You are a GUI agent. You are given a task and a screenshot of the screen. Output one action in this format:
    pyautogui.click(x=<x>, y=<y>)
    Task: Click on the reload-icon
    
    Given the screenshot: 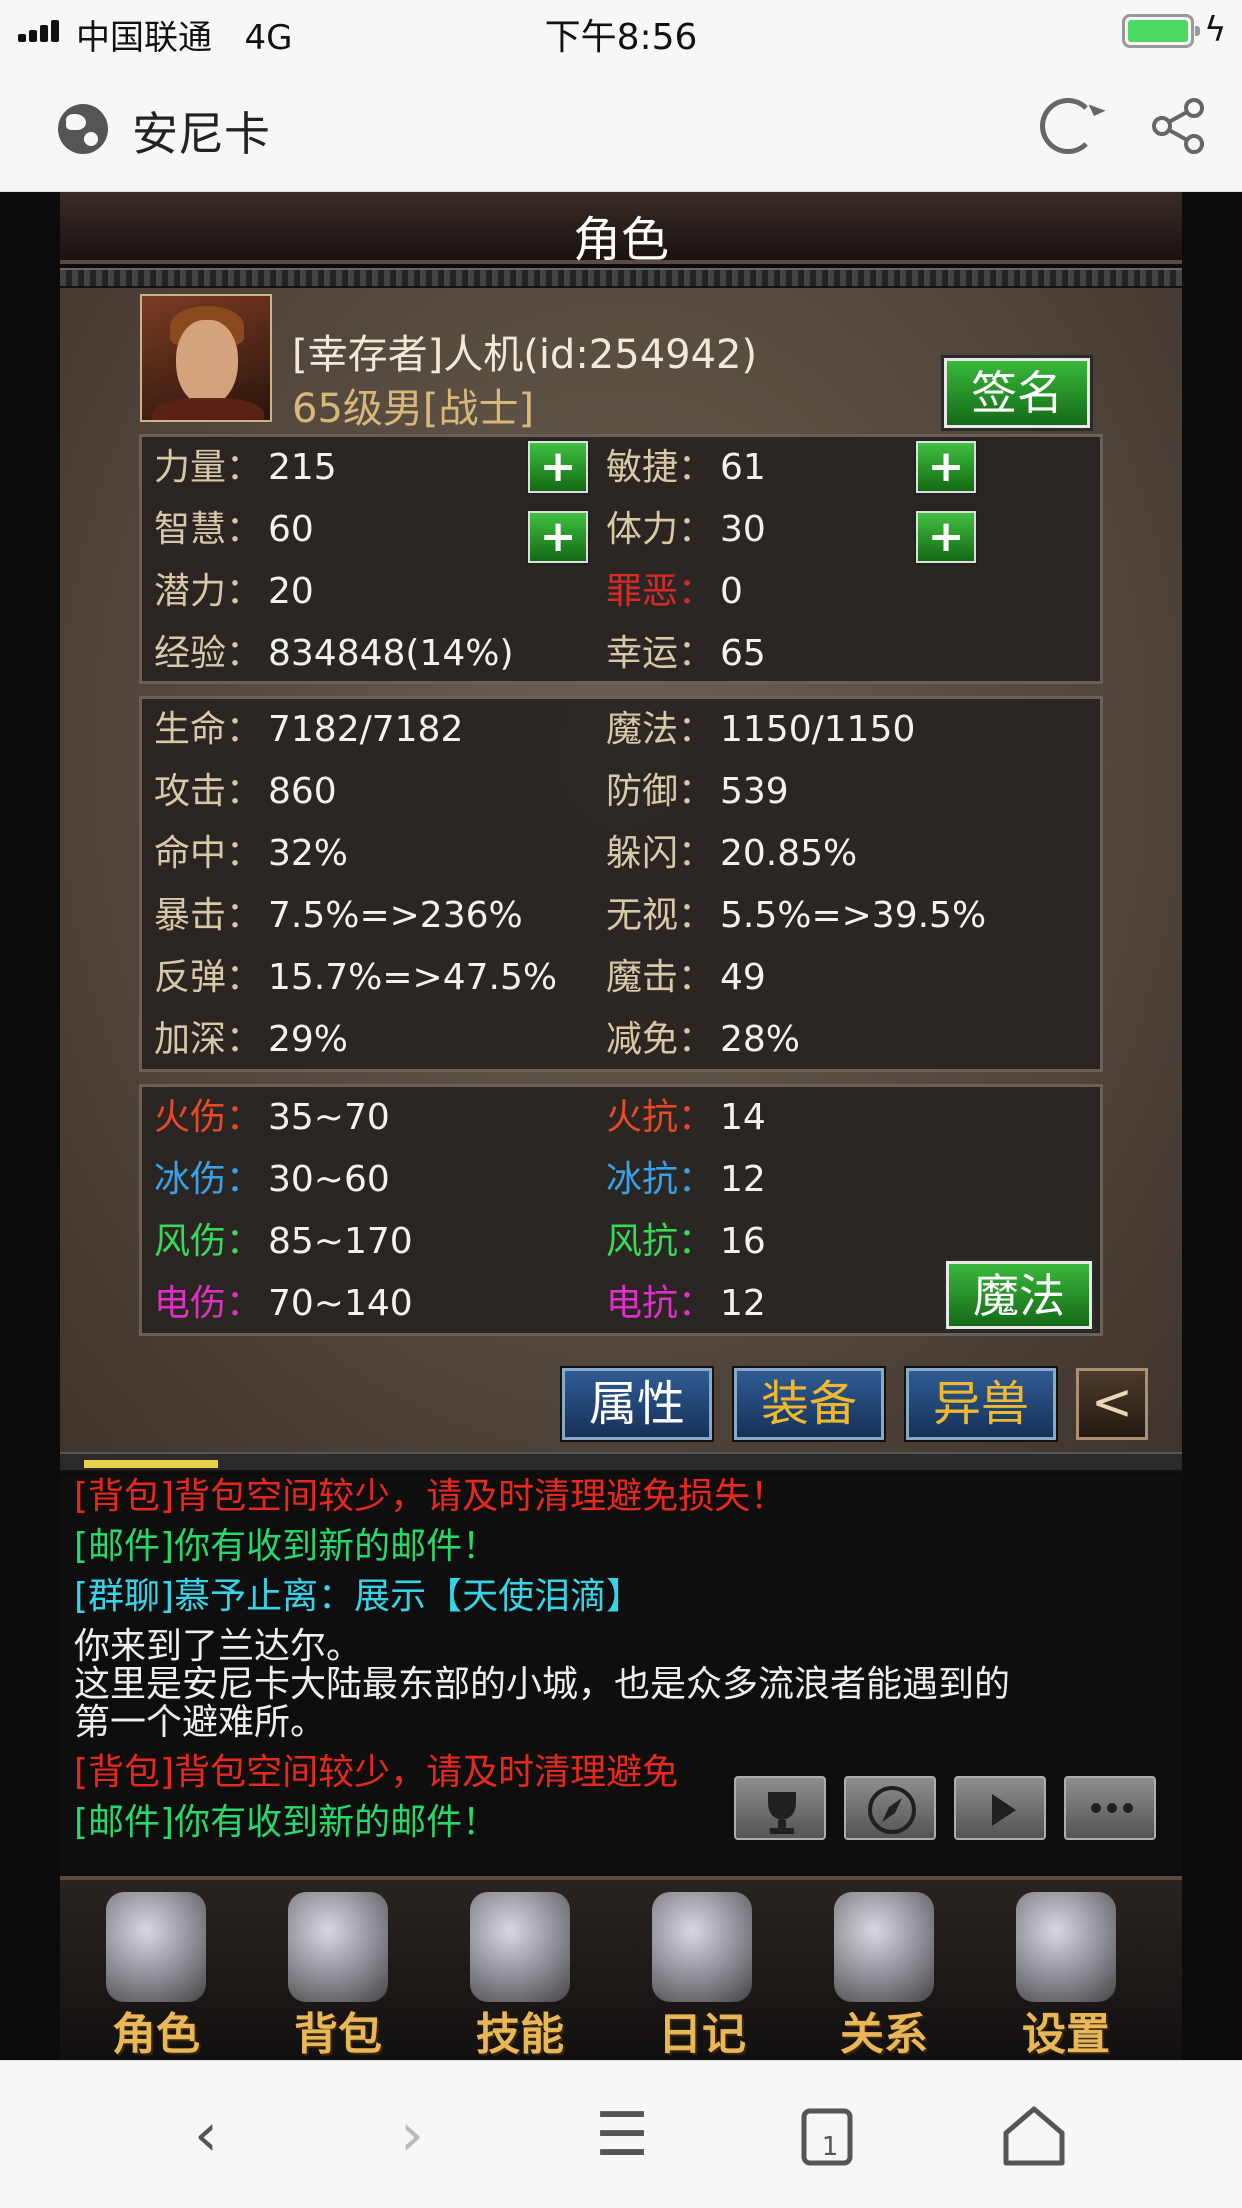 What is the action you would take?
    pyautogui.click(x=1068, y=126)
    